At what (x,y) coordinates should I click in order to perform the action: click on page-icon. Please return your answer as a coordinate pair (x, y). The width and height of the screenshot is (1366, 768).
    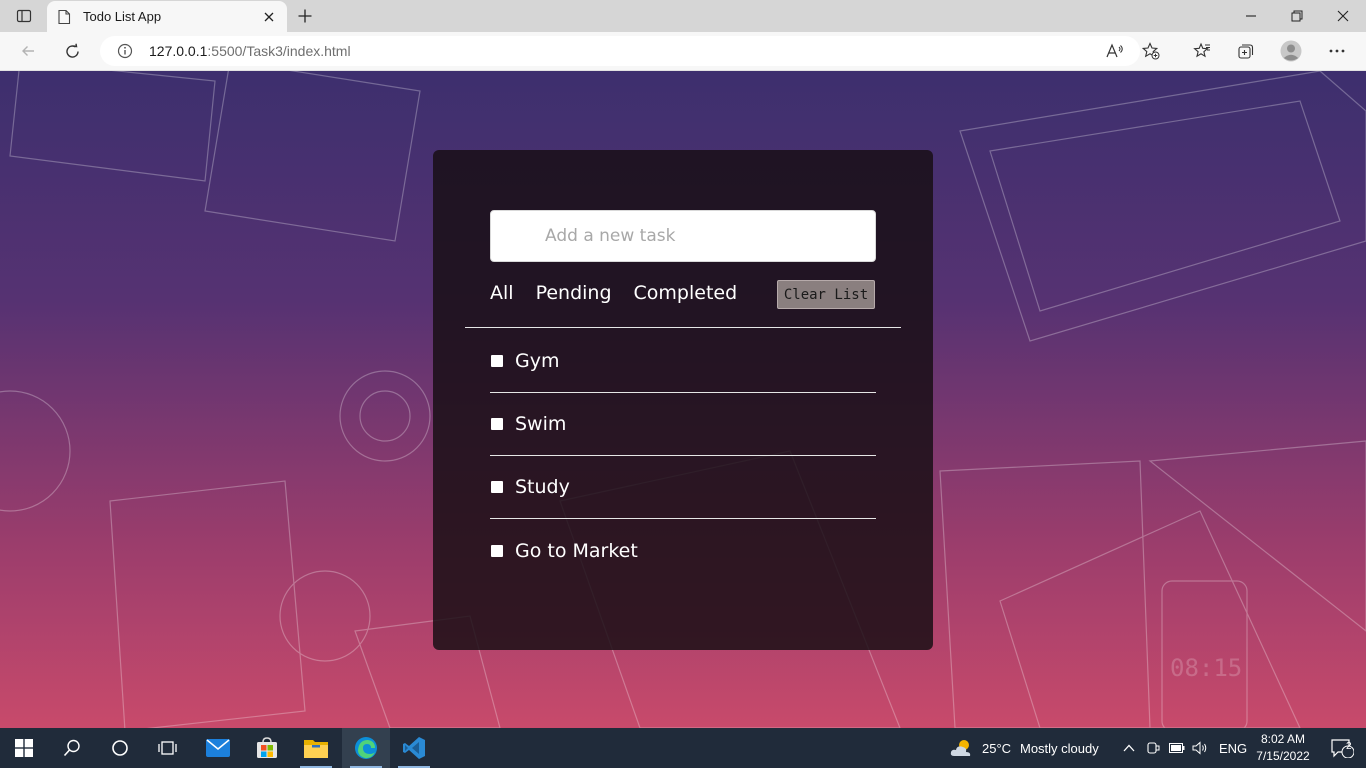
    Looking at the image, I should click on (64, 17).